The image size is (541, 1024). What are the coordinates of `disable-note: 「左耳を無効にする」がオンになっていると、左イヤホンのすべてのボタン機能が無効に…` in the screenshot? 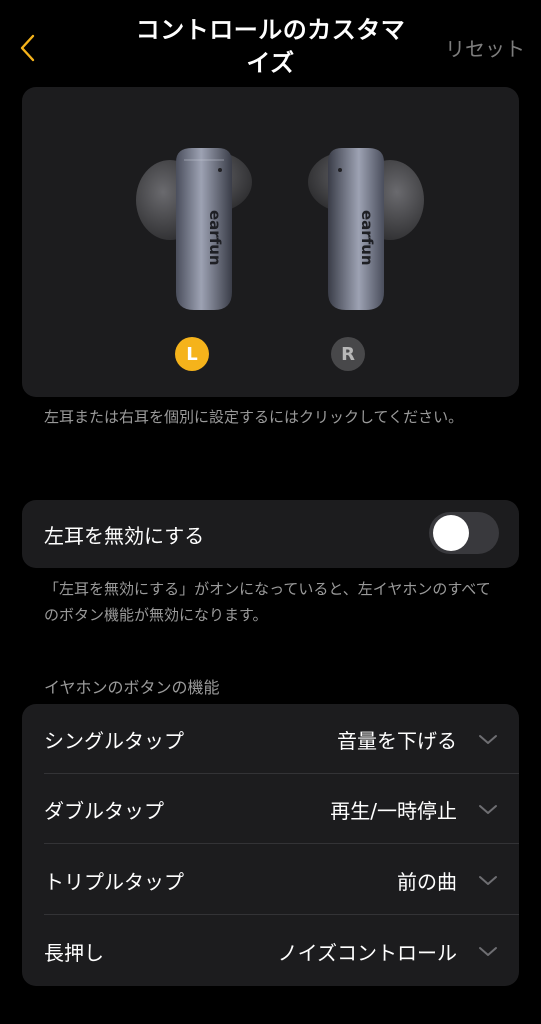 It's located at (267, 602).